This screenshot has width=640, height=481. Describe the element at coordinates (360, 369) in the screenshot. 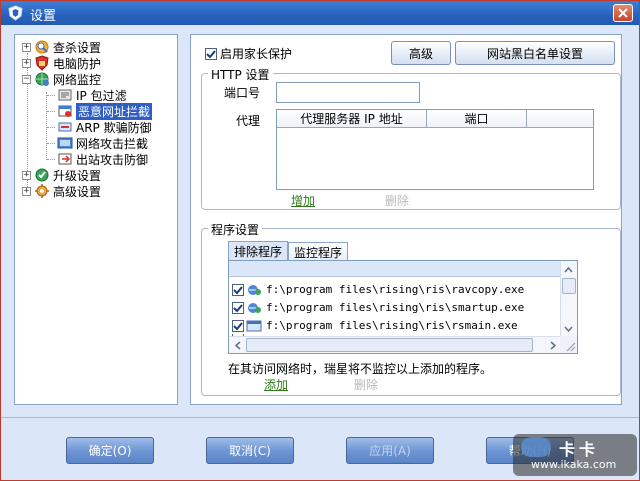

I see `program-note: 在其访问网络时，瑞星将不监控以上添加的程序。` at that location.